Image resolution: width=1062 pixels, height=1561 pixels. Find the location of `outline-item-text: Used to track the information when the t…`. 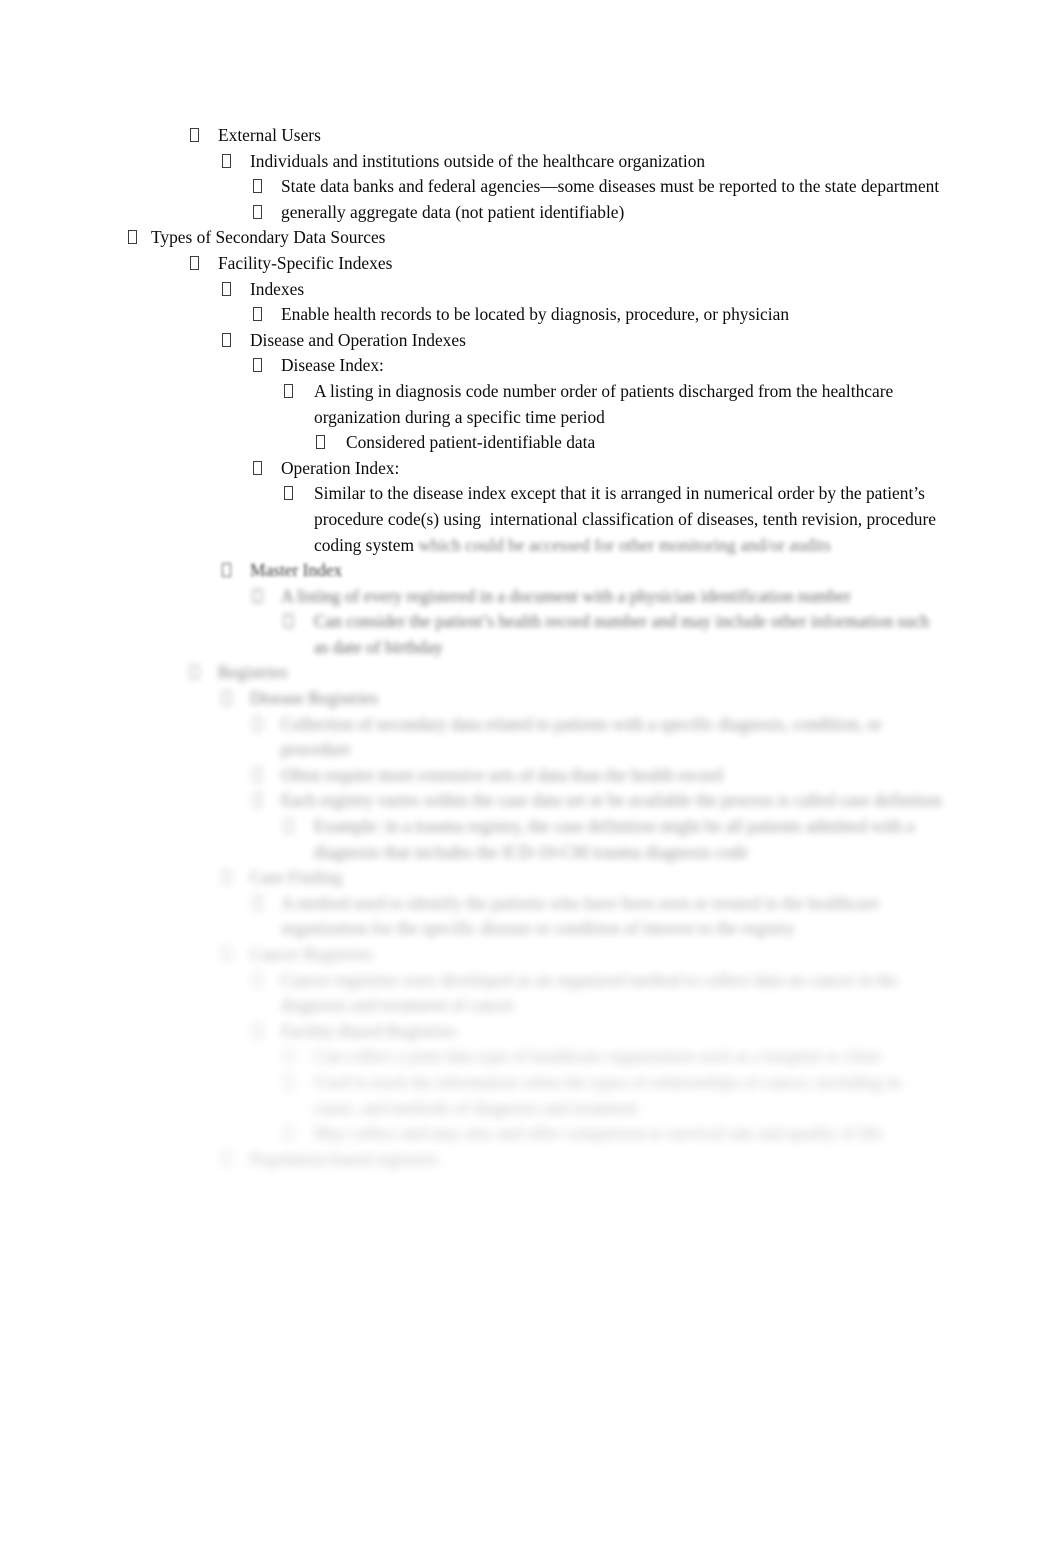

outline-item-text: Used to track the information when the t… is located at coordinates (610, 1094).